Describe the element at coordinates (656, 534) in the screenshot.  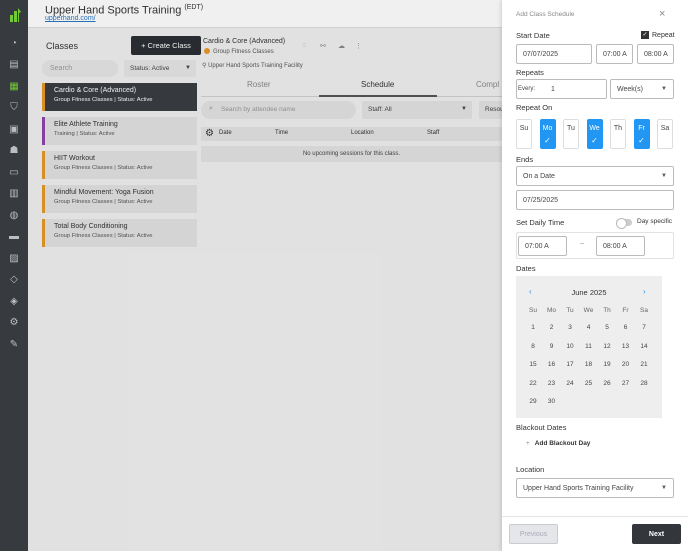
I see `next-button: Next` at that location.